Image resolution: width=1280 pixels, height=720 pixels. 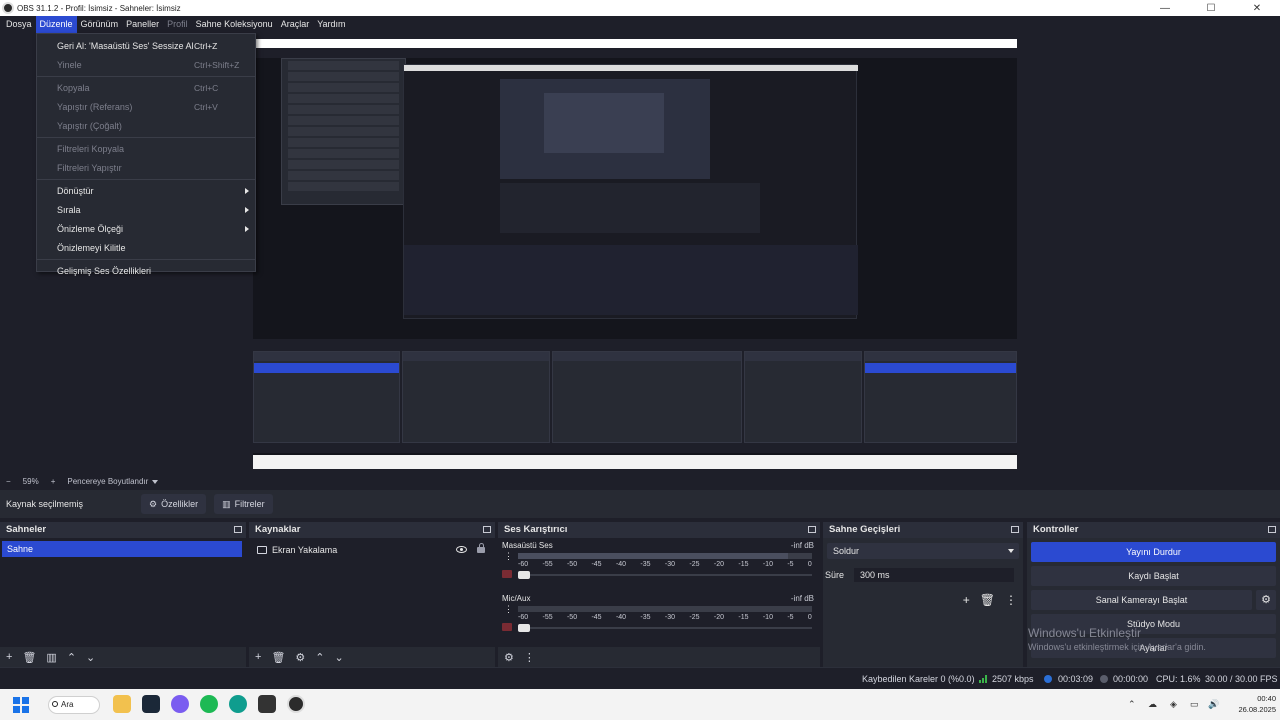 What do you see at coordinates (1252, 704) in the screenshot?
I see `taskbar-clock: 00:40 26.08.2025` at bounding box center [1252, 704].